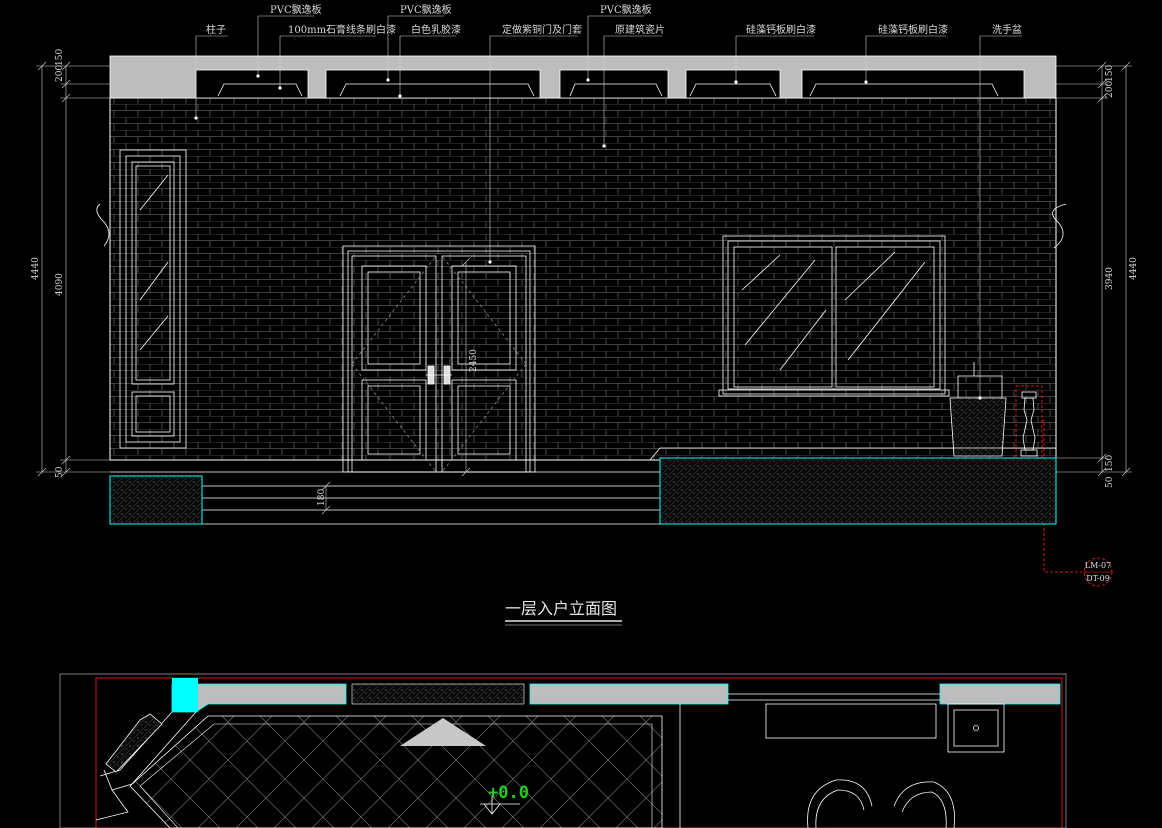 The height and width of the screenshot is (828, 1162). I want to click on dim-right-4440: 4440, so click(1134, 268).